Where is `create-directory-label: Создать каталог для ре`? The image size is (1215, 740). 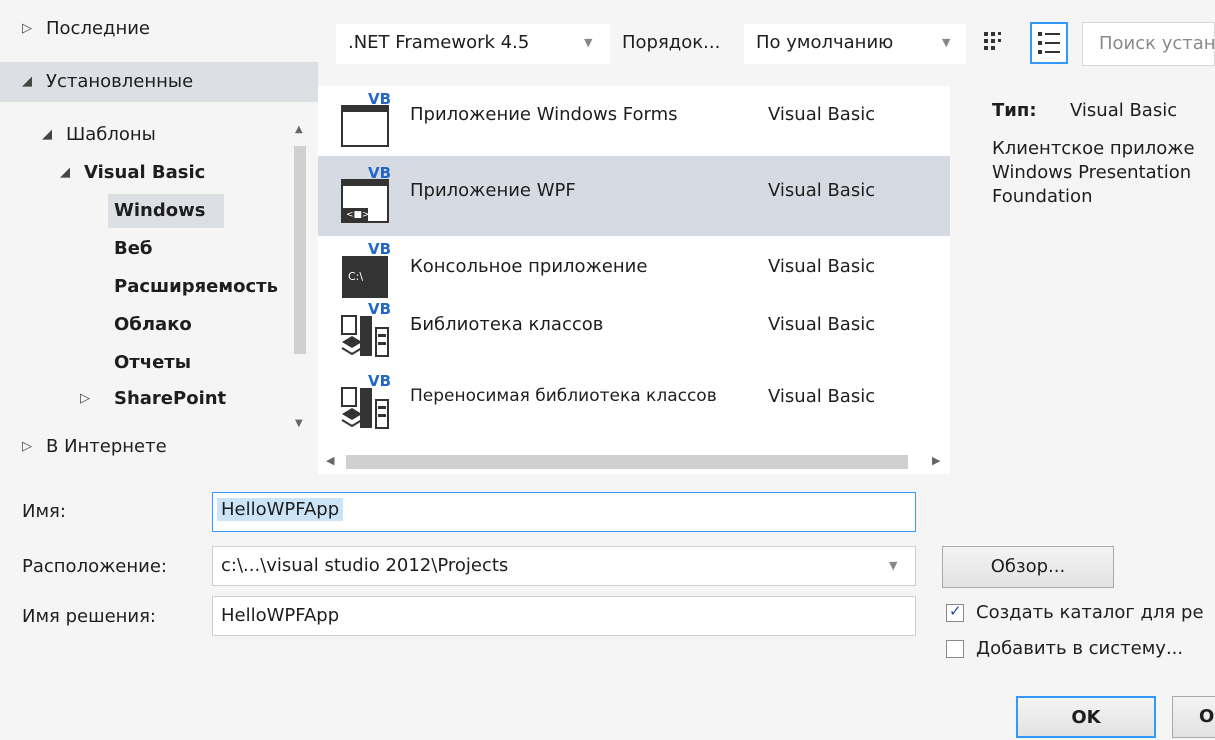 create-directory-label: Создать каталог для ре is located at coordinates (1090, 612).